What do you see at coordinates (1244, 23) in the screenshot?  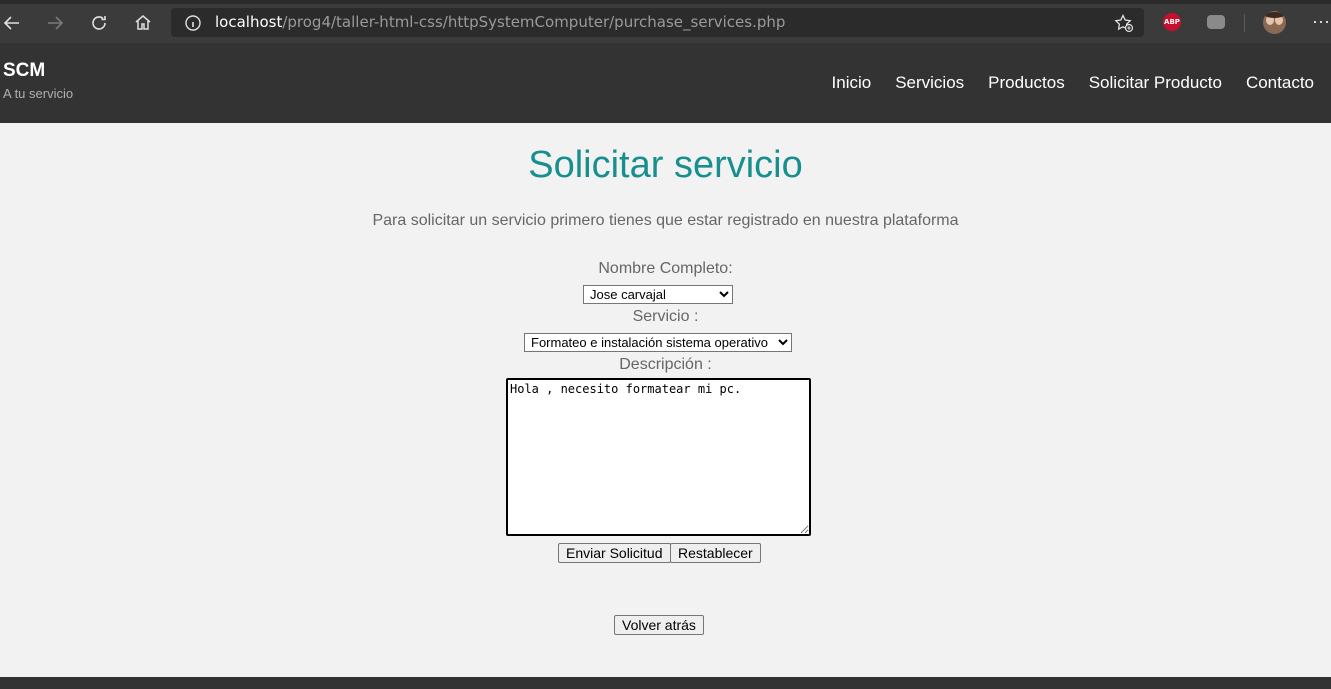 I see `toolbar-divider` at bounding box center [1244, 23].